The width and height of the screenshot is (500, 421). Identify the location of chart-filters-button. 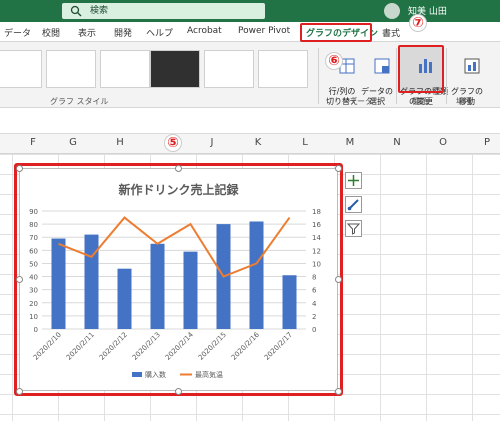
(353, 228).